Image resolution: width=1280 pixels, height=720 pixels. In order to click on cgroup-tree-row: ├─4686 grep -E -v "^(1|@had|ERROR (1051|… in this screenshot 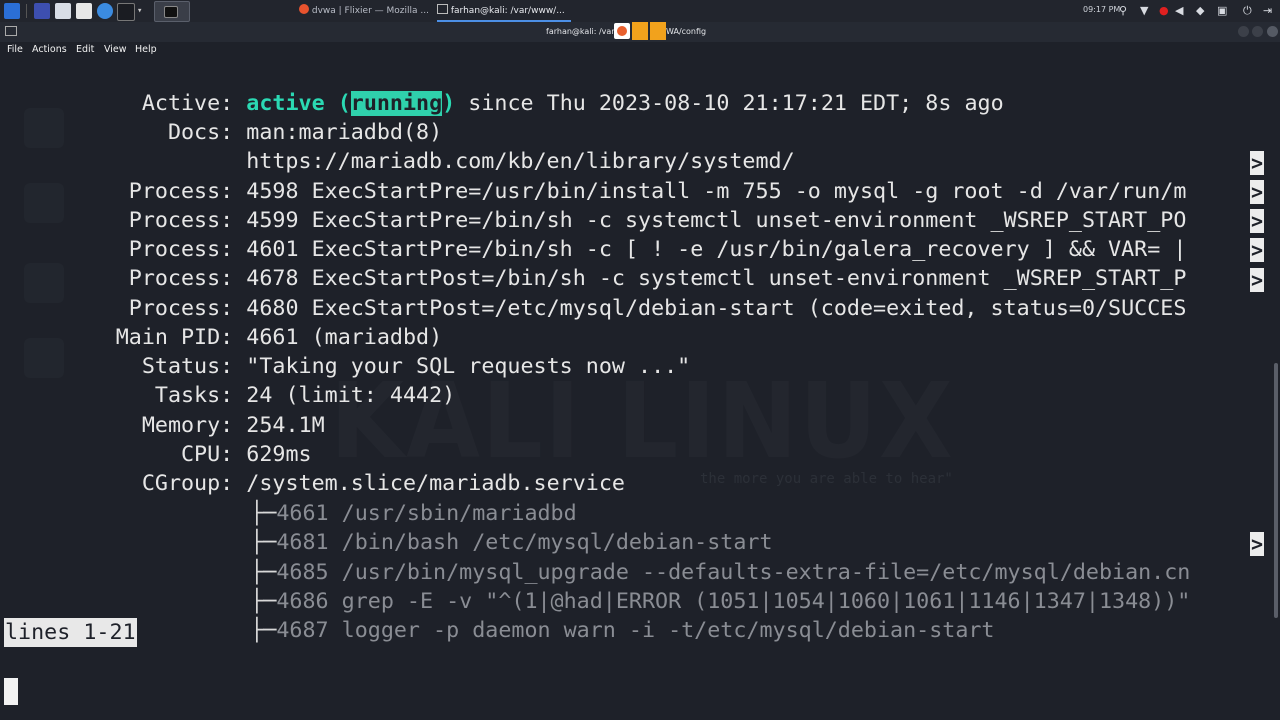, I will do `click(694, 586)`.